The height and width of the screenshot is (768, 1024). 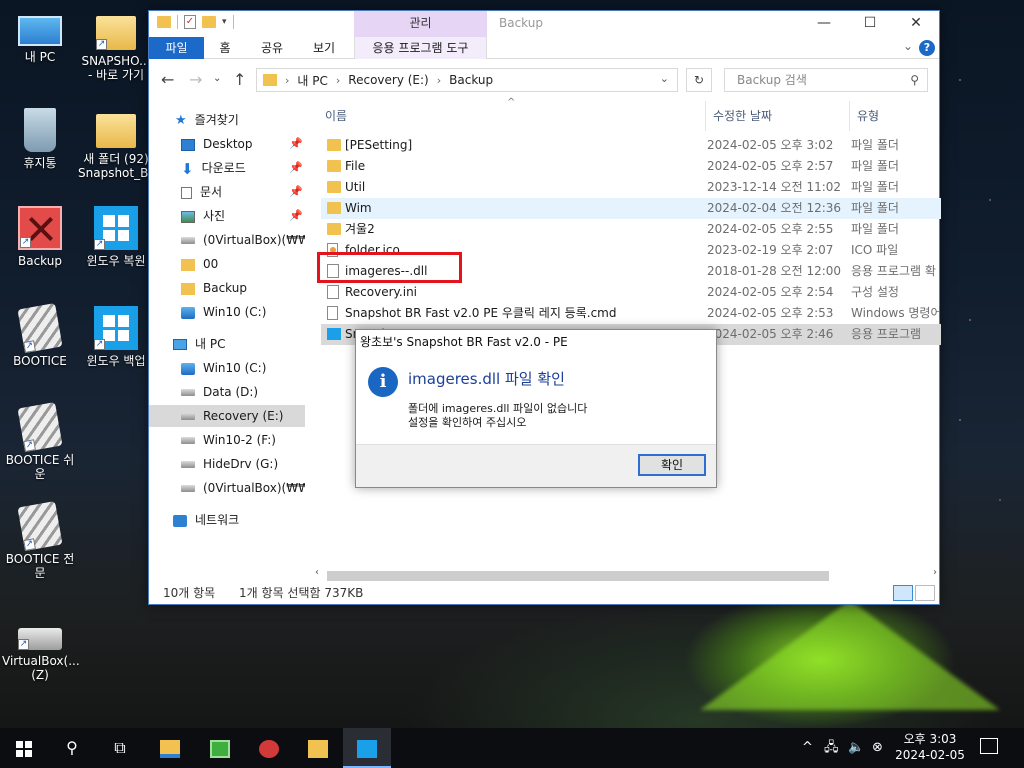 What do you see at coordinates (41, 647) in the screenshot?
I see `desktop-icon-virtualbox-drive: ↗ VirtualBox(... (Z)` at bounding box center [41, 647].